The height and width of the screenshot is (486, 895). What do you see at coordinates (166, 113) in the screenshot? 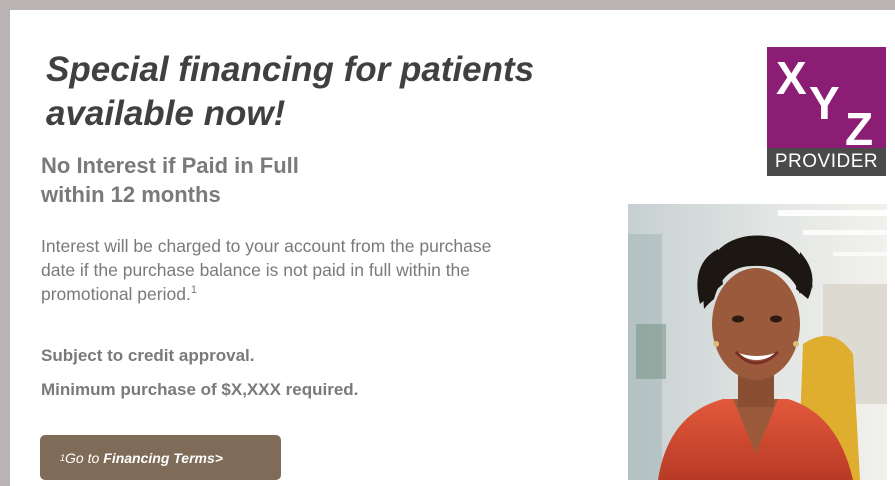
I see `headline-line-2: available now!` at bounding box center [166, 113].